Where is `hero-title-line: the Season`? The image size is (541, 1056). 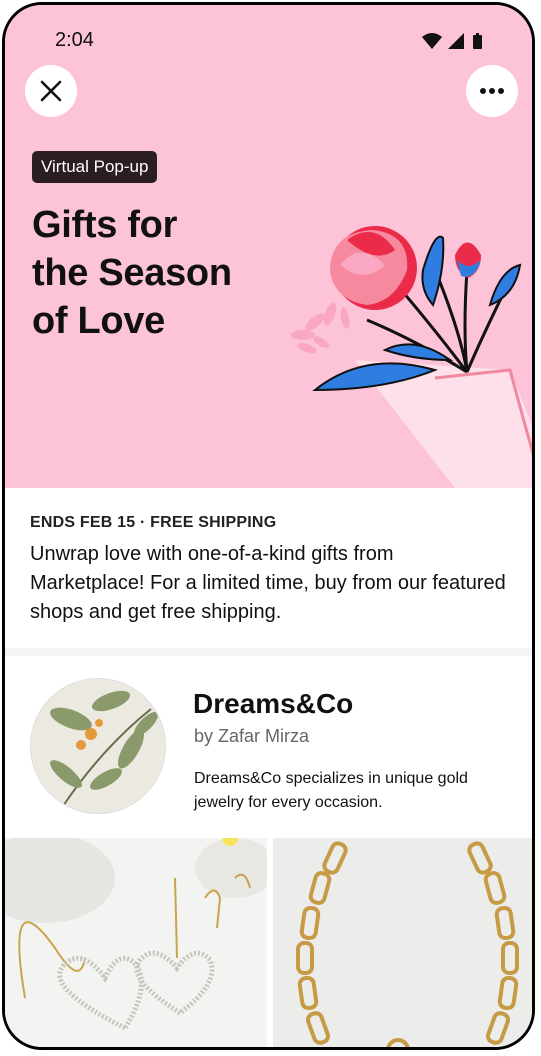 hero-title-line: the Season is located at coordinates (132, 273).